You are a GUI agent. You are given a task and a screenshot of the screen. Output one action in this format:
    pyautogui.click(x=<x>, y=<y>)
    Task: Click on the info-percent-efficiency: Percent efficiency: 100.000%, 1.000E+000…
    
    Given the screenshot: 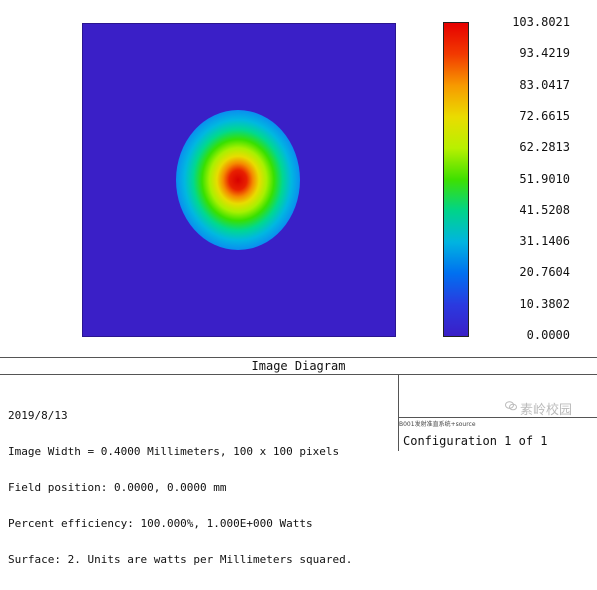 What is the action you would take?
    pyautogui.click(x=160, y=523)
    